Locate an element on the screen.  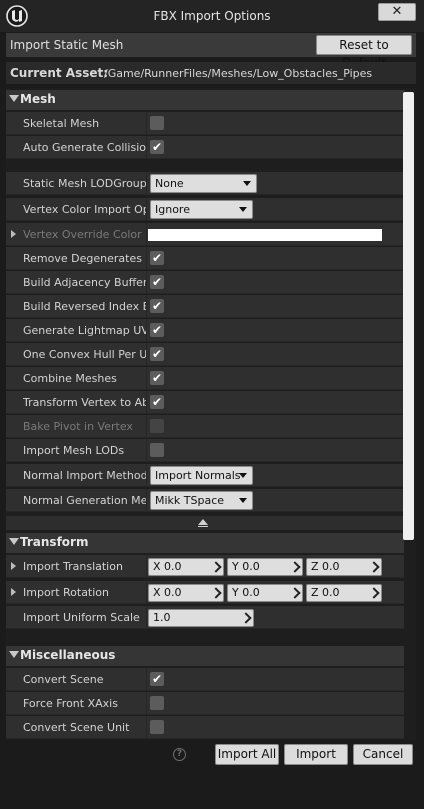
lod-group-dropdown: None is located at coordinates (203, 183).